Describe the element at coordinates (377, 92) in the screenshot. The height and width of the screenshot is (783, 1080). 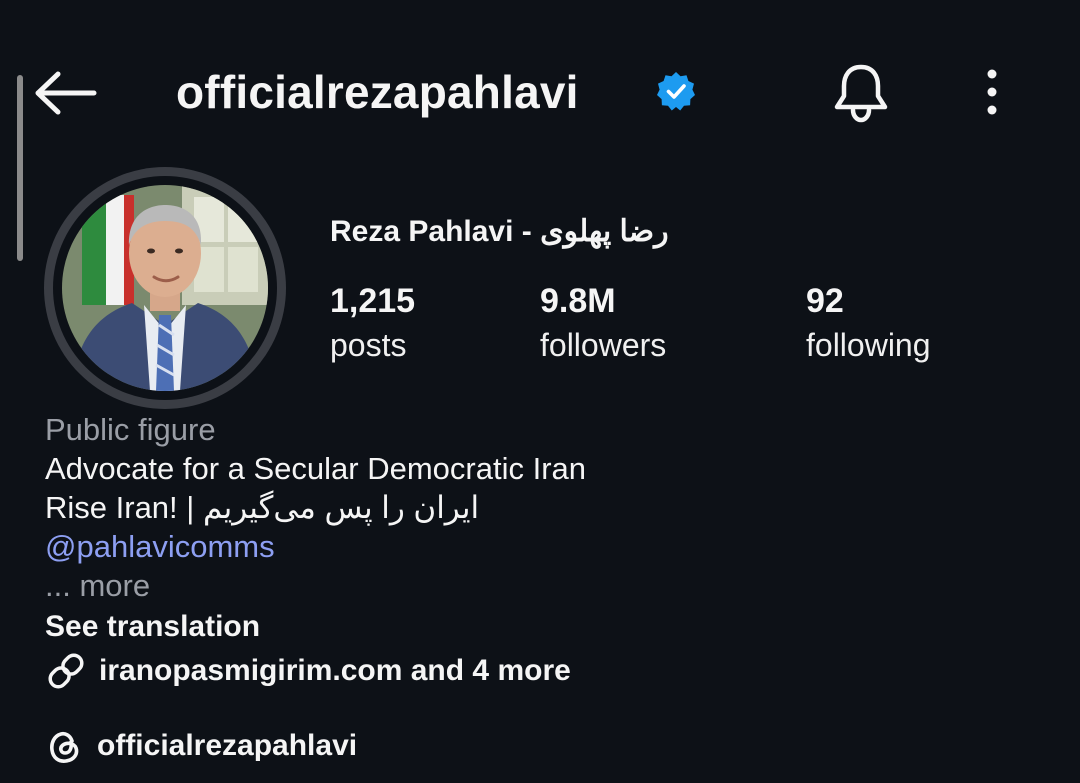
I see `profile-username: officialrezapahlavi` at that location.